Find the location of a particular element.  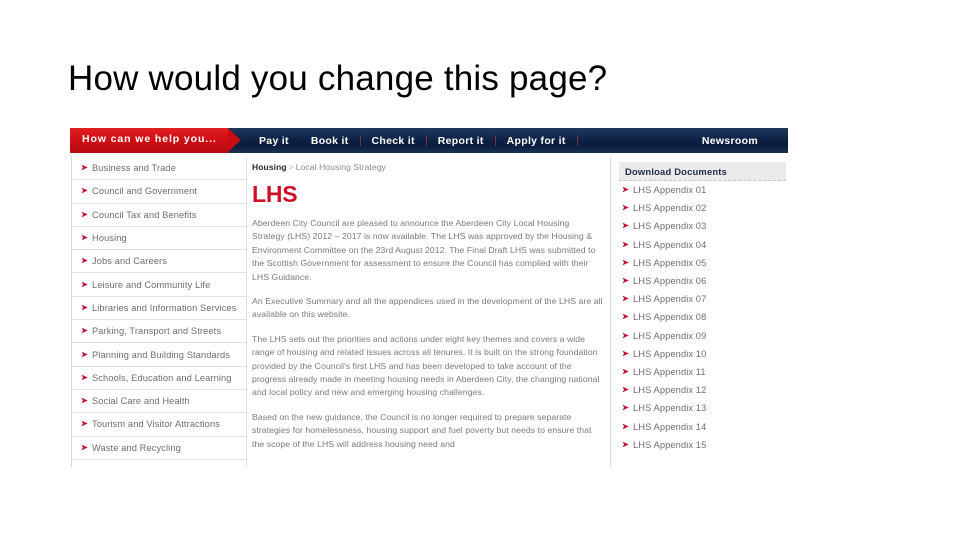

sidebar-item-jobs-and-careers: ➤ Jobs and Careers is located at coordinates (159, 262).